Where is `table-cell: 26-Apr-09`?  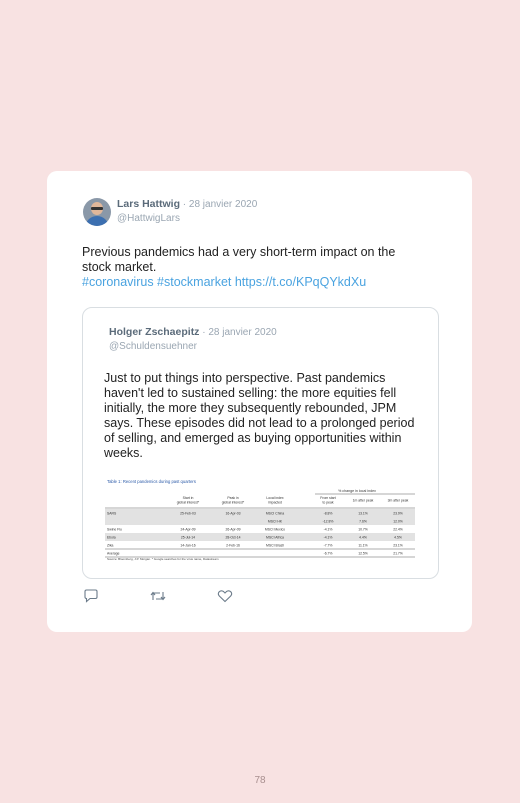
table-cell: 26-Apr-09 is located at coordinates (232, 529).